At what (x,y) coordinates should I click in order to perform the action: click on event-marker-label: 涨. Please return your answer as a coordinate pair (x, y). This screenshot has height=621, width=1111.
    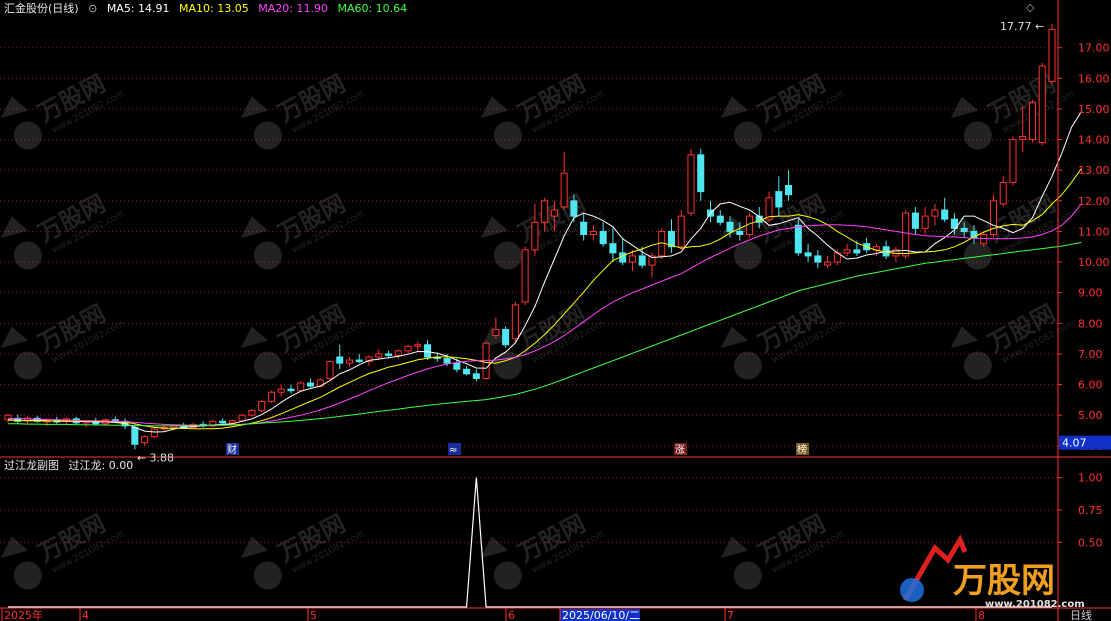
    Looking at the image, I should click on (680, 450).